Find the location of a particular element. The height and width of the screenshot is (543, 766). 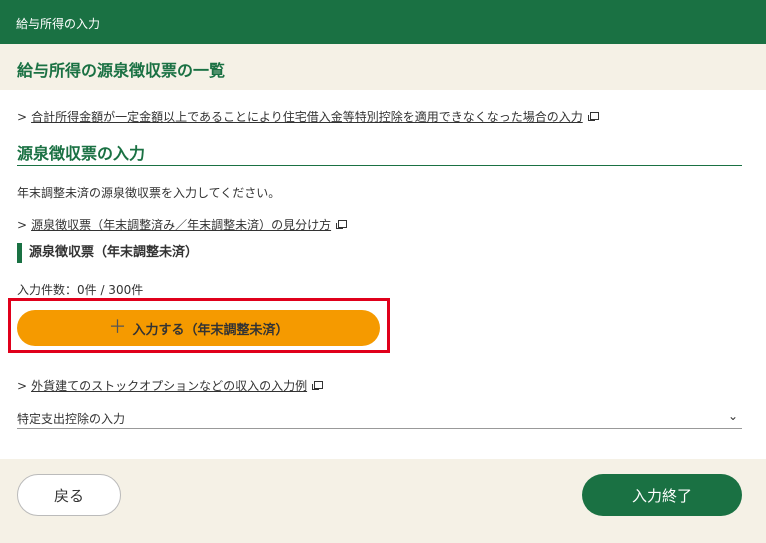

finish-input-button: 入力終了 is located at coordinates (662, 495).